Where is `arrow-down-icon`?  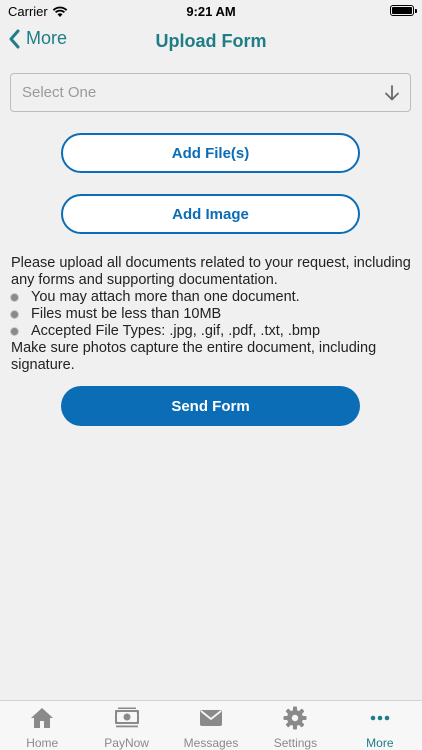
arrow-down-icon is located at coordinates (392, 93).